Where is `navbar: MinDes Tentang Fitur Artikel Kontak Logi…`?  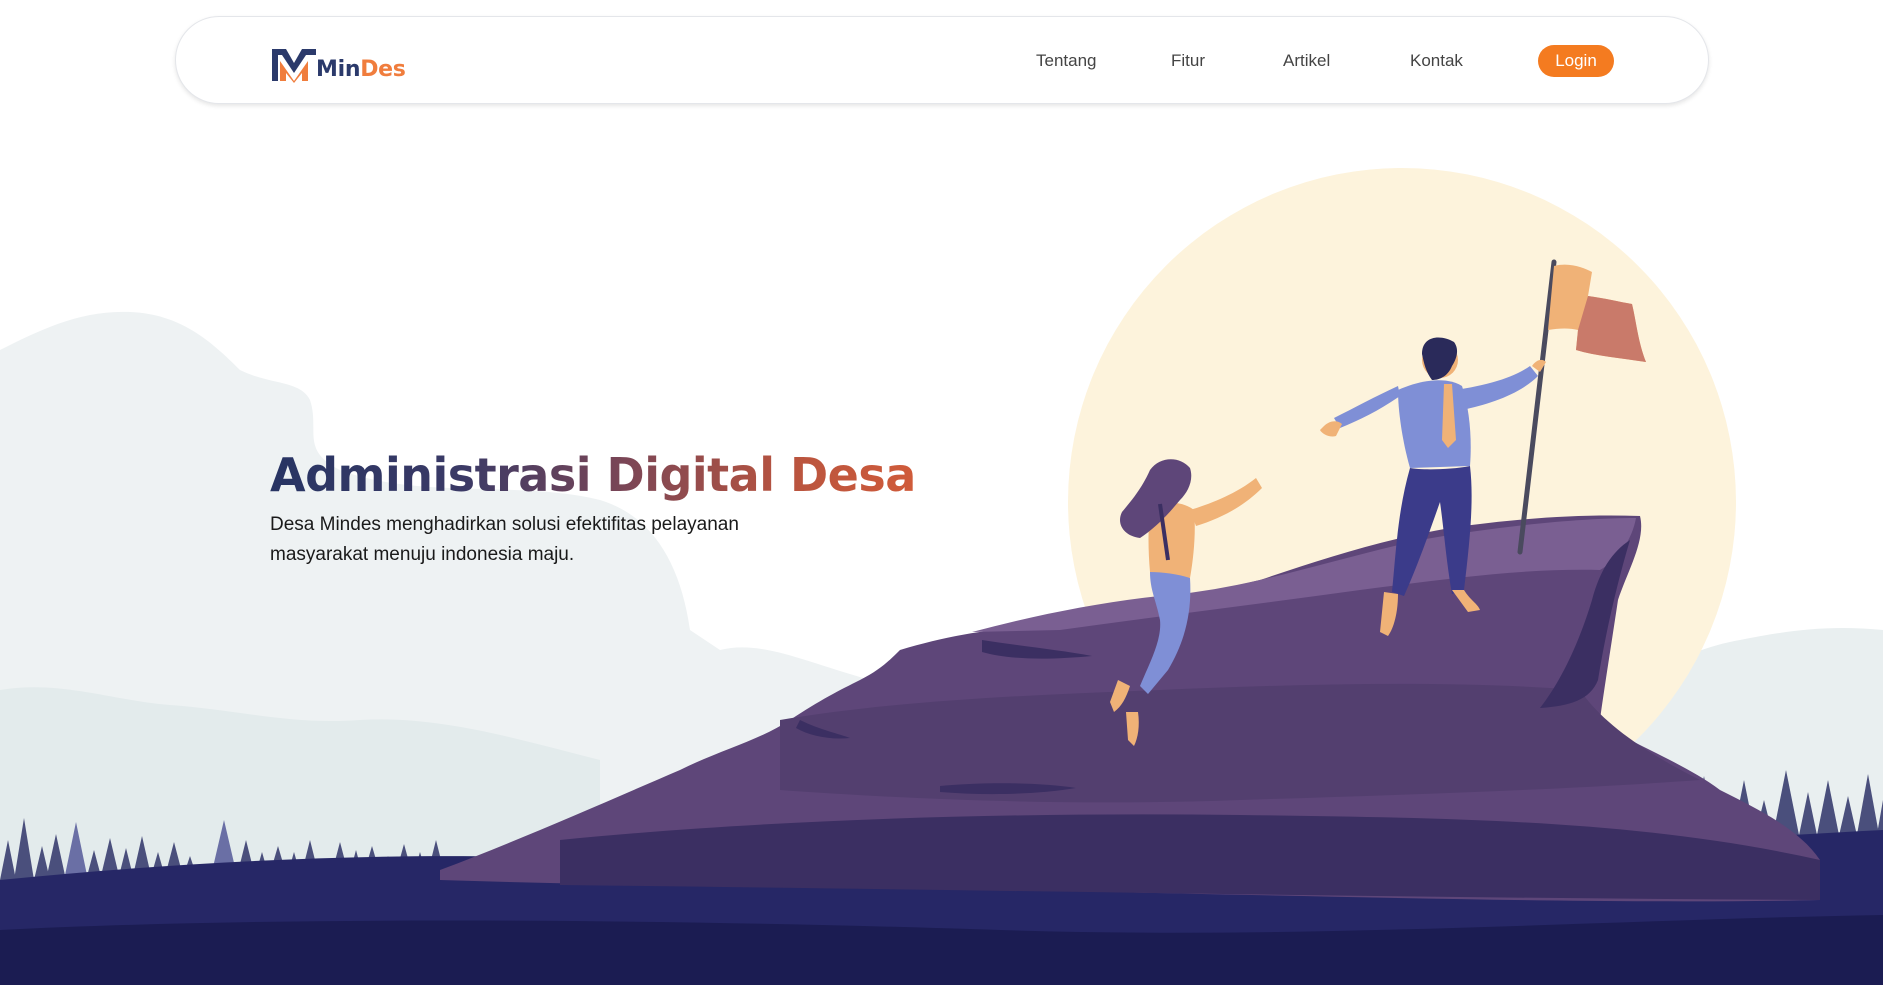 navbar: MinDes Tentang Fitur Artikel Kontak Logi… is located at coordinates (942, 60).